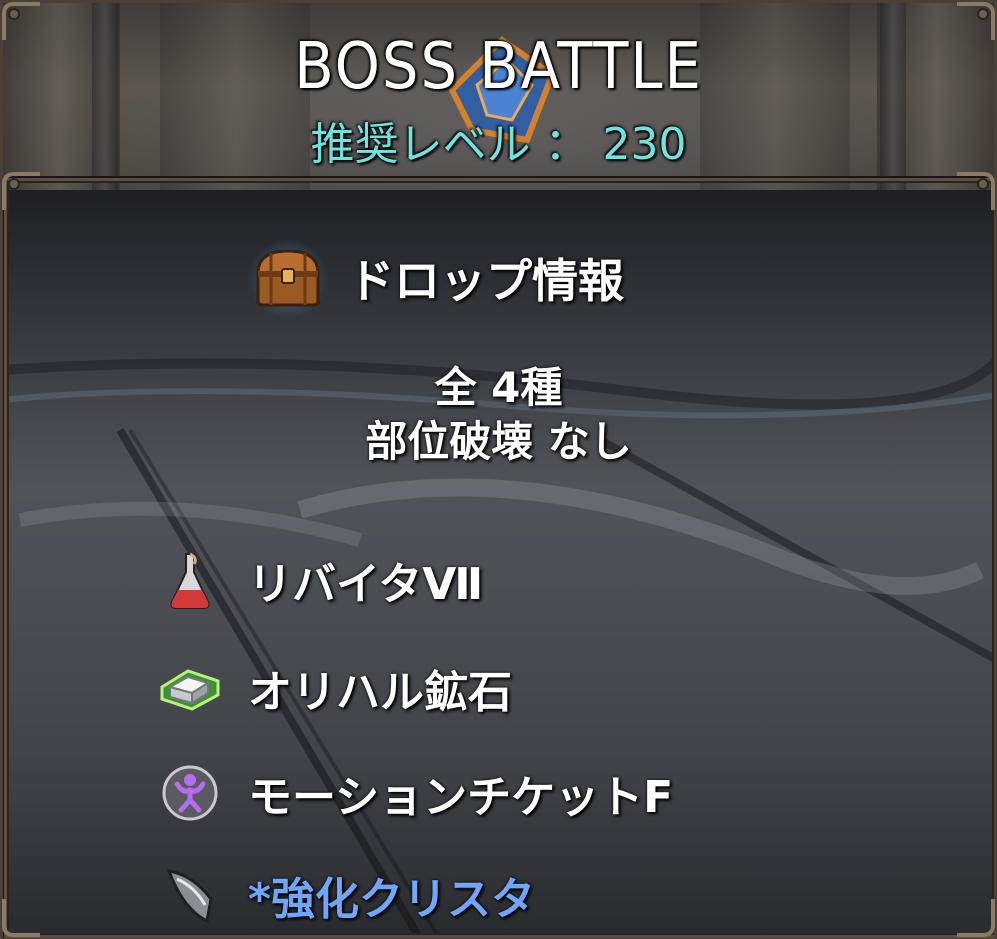 The width and height of the screenshot is (997, 939). I want to click on drop-info-heading: ドロップ情報, so click(435, 278).